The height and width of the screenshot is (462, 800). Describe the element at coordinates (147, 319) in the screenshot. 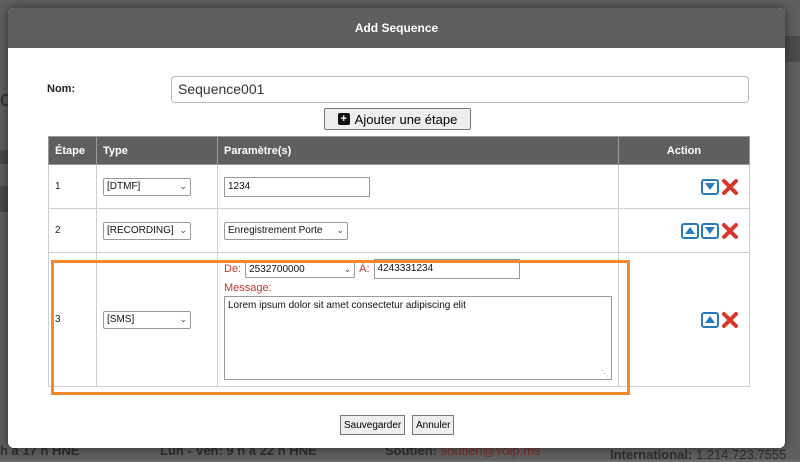

I see `type-select: [SMS] ⌄` at that location.